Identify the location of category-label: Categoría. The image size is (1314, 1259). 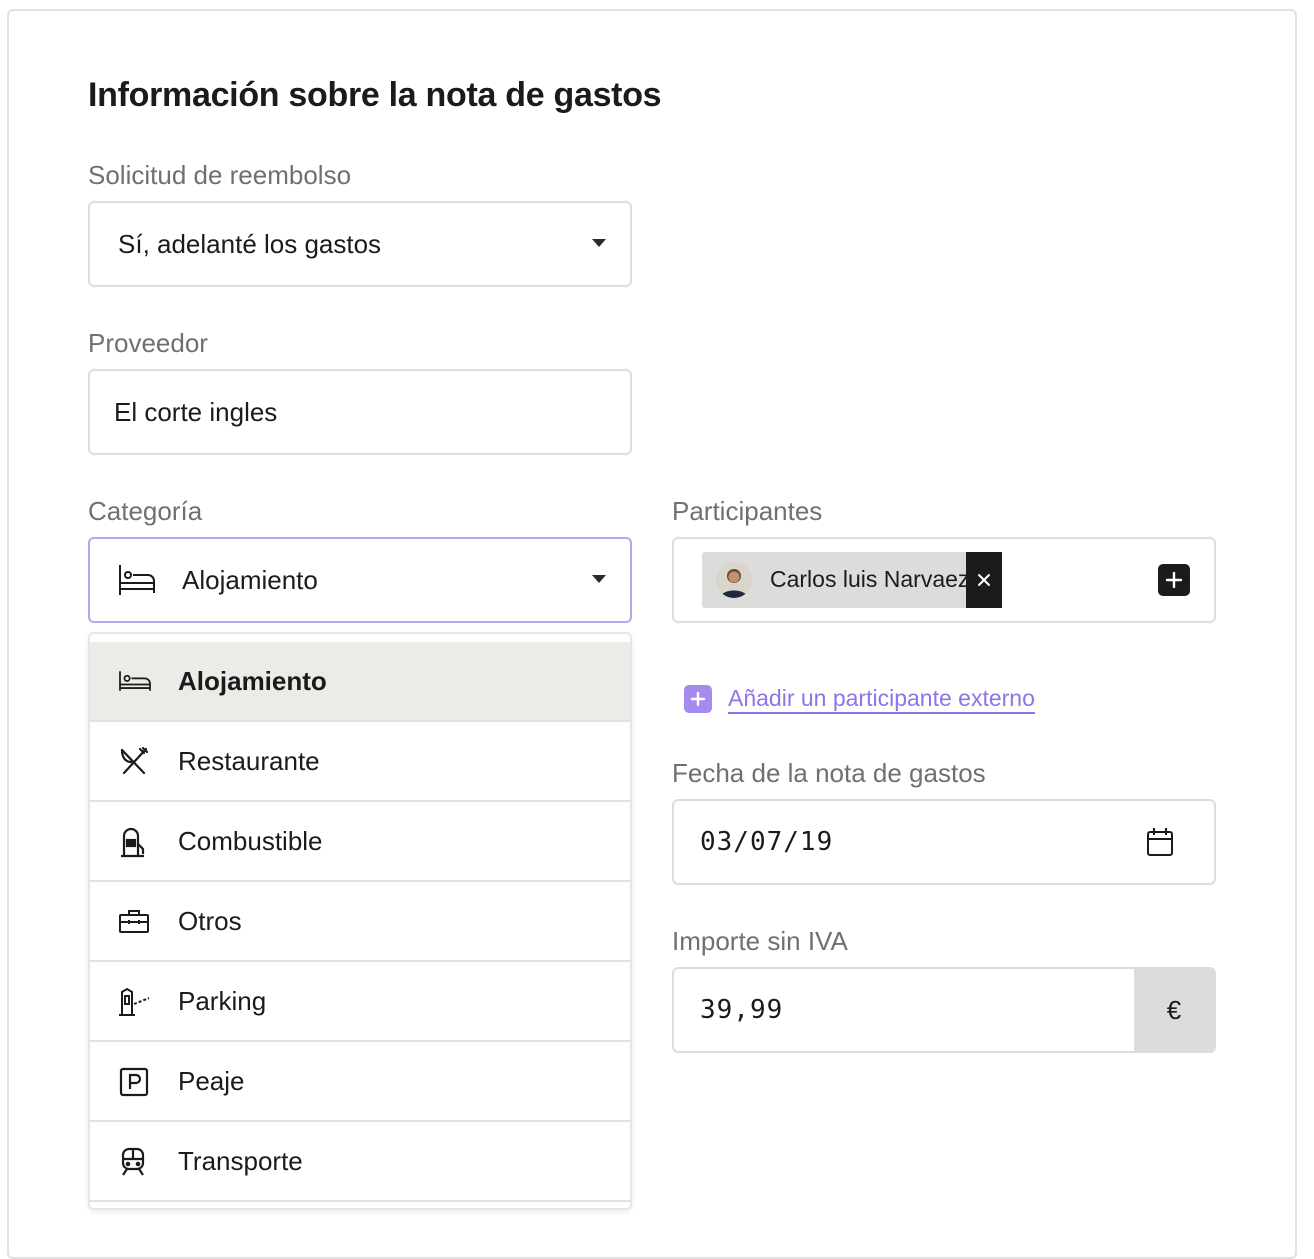
(145, 511).